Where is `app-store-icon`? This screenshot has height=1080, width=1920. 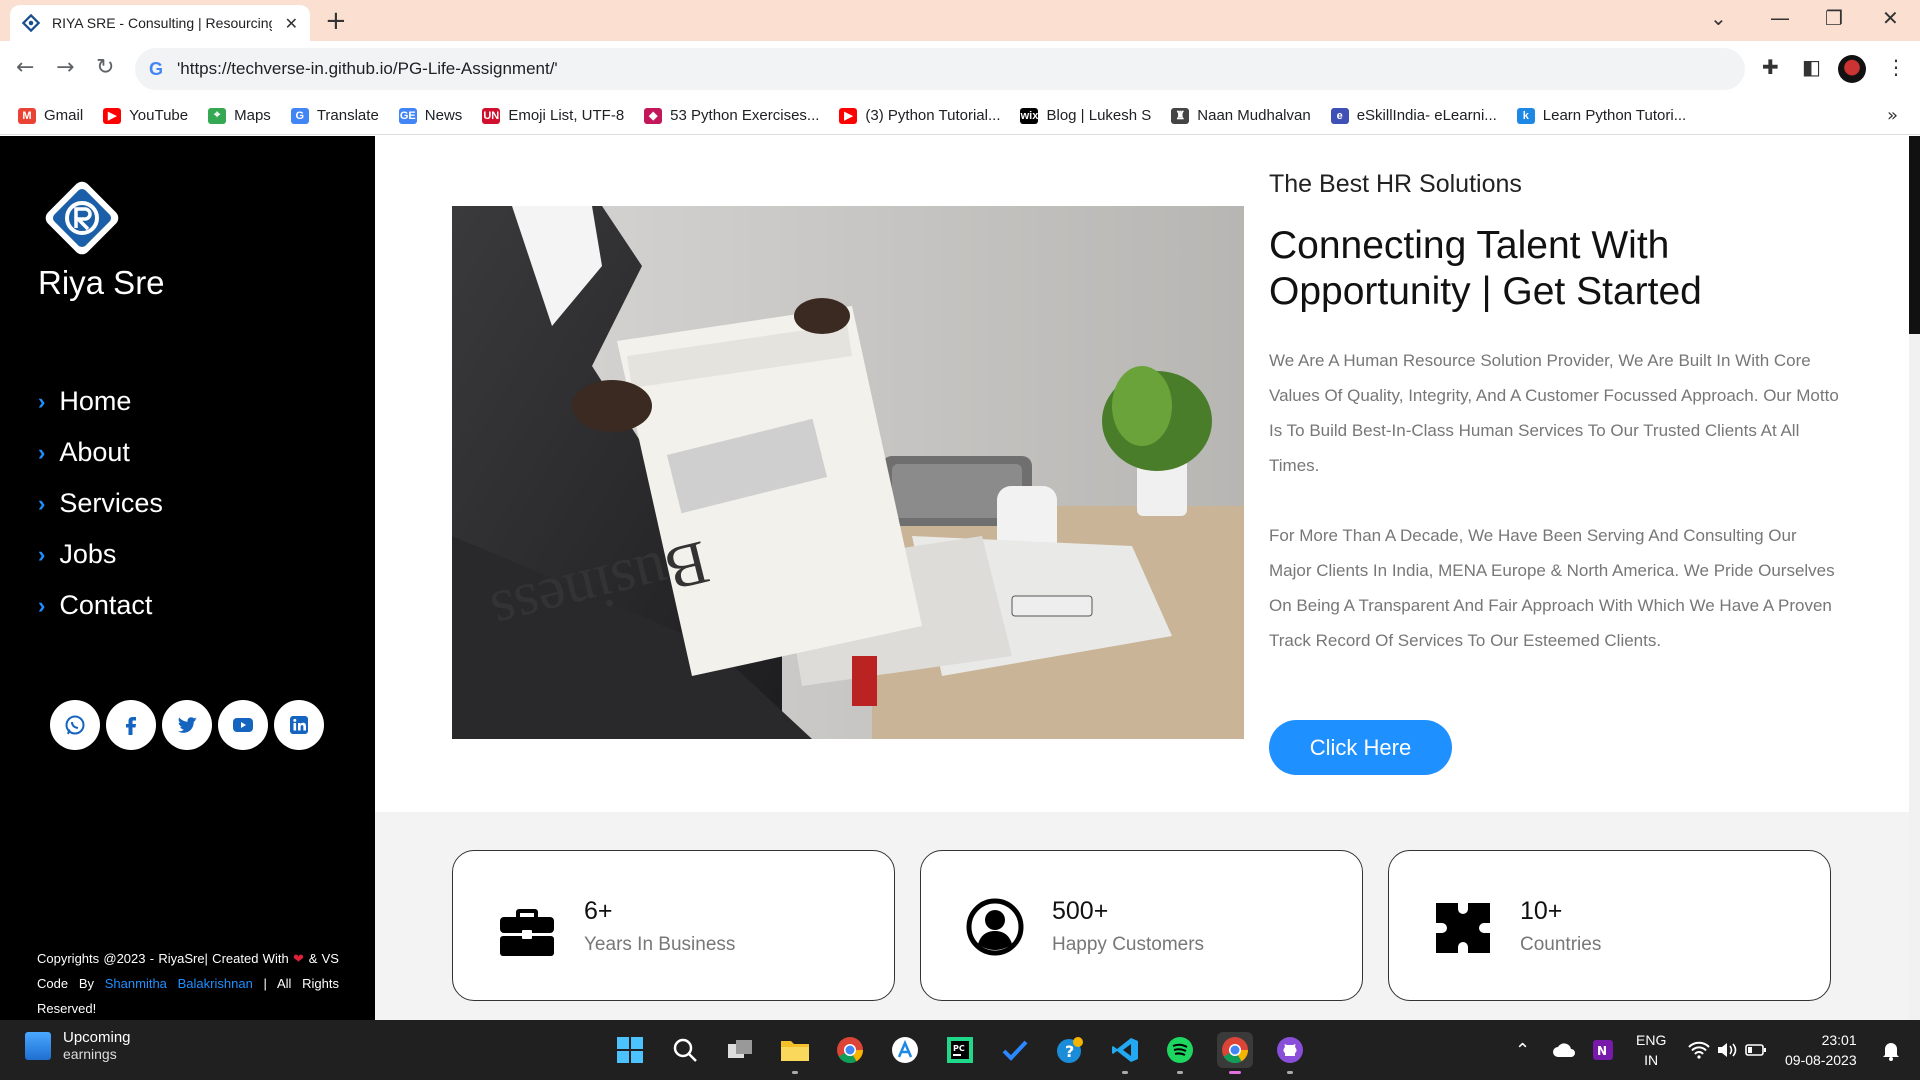
app-store-icon is located at coordinates (905, 1050).